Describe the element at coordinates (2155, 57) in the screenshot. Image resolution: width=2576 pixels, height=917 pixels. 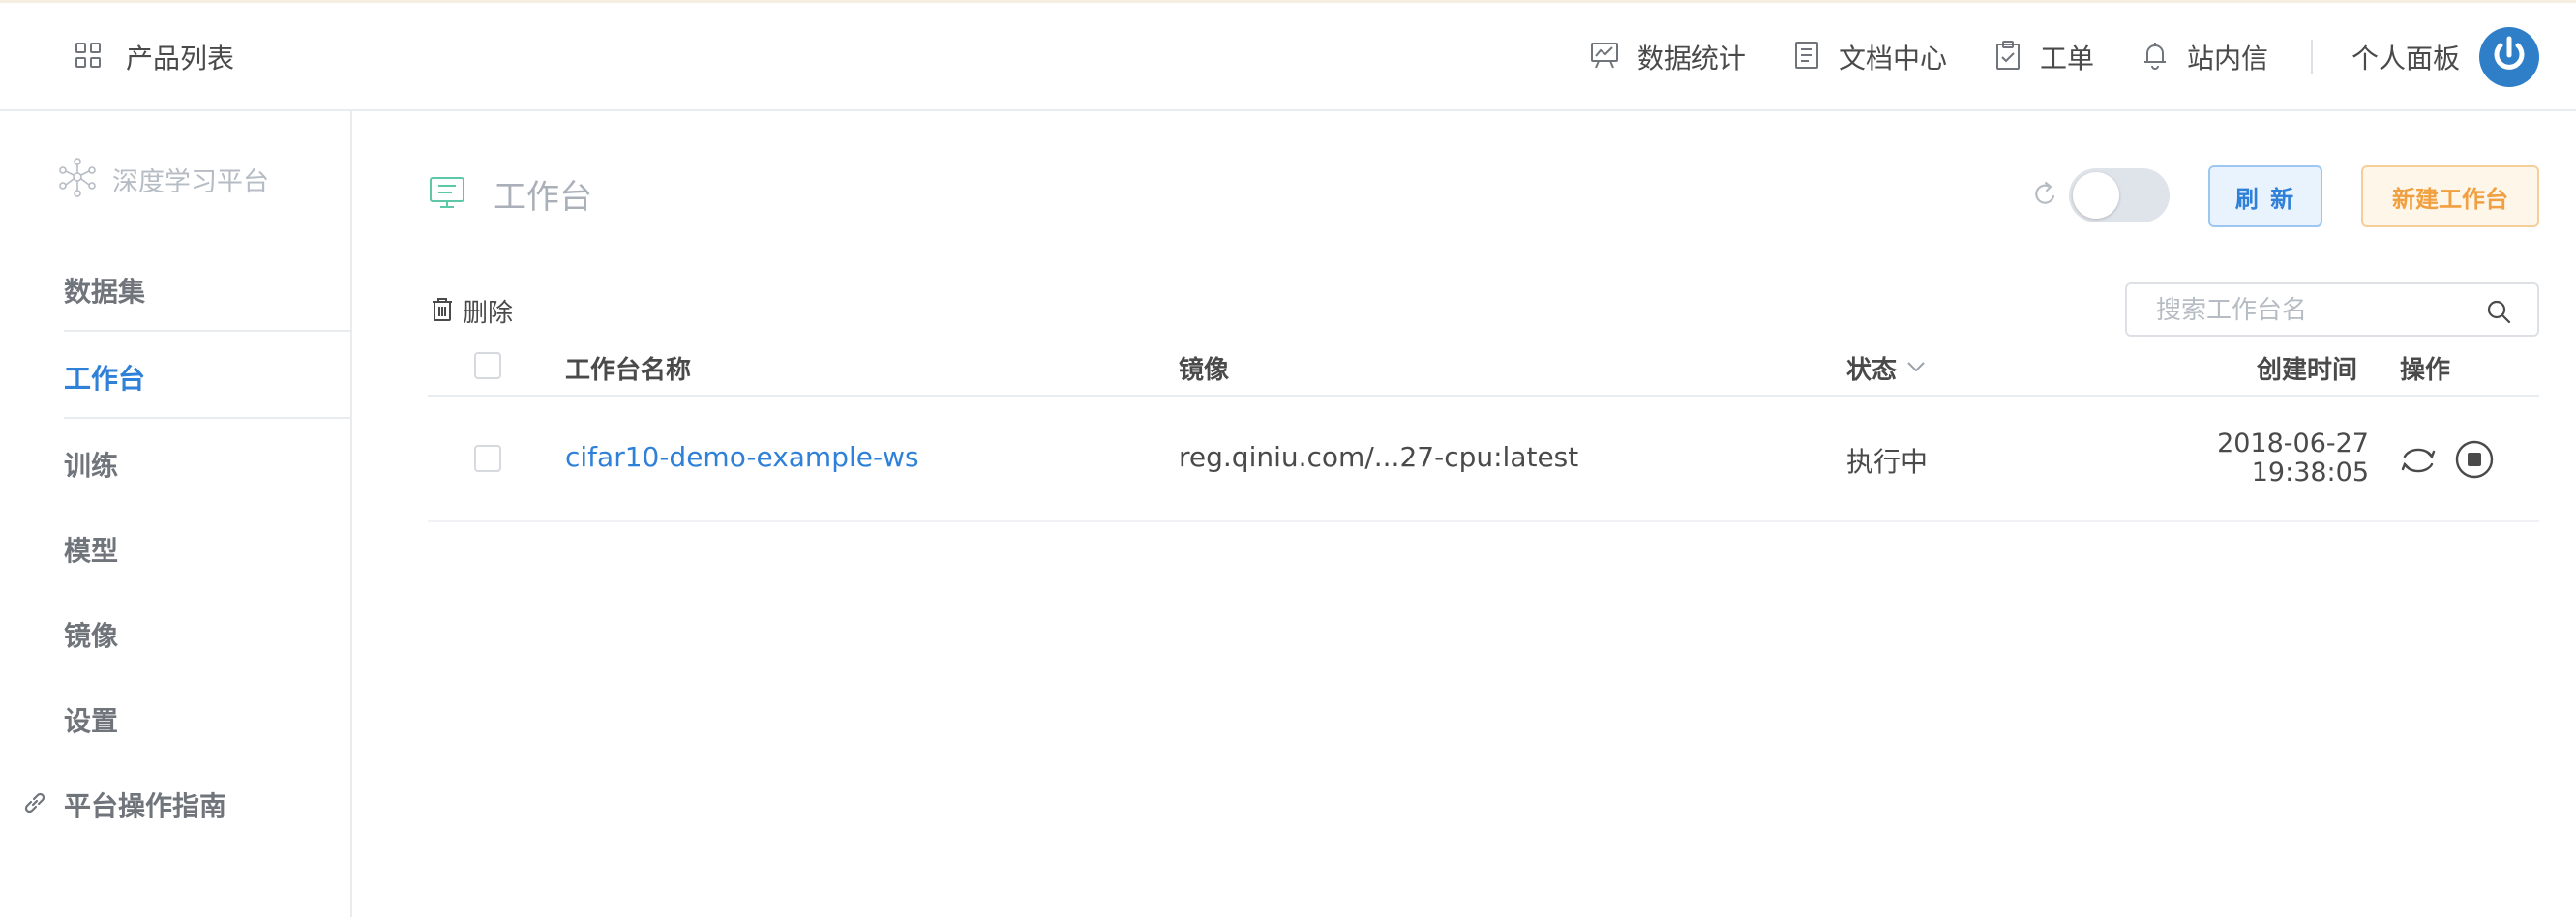
I see `bell-icon` at that location.